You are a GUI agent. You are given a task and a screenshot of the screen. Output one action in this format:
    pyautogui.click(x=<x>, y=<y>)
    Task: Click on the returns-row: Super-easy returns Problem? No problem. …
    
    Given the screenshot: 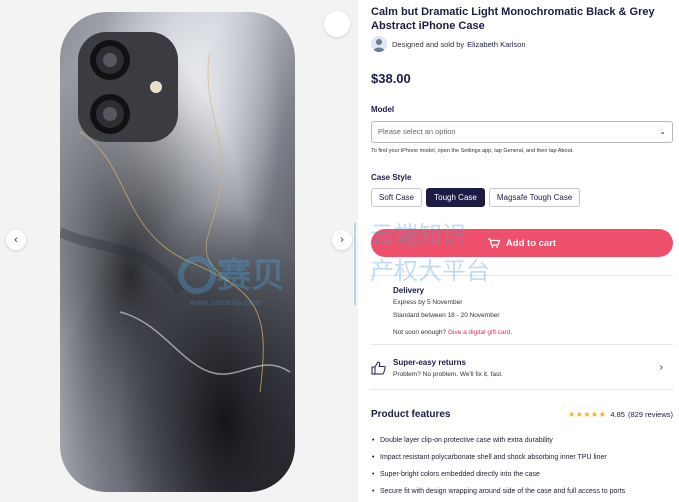 What is the action you would take?
    pyautogui.click(x=522, y=368)
    